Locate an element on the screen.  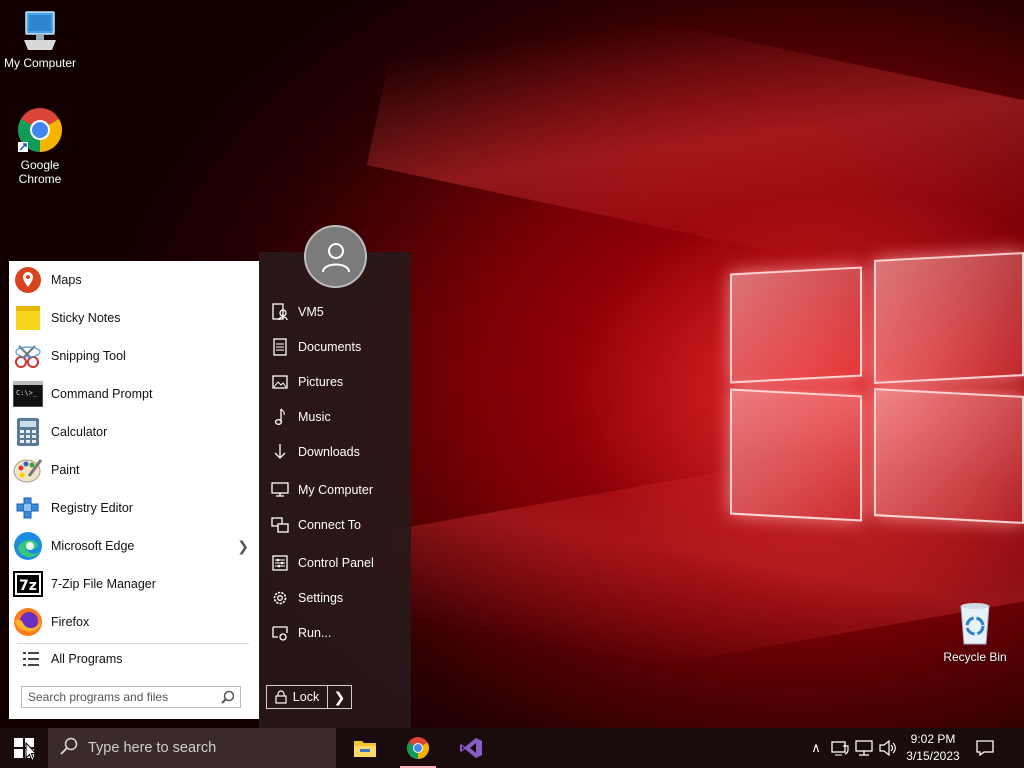
program-label: Registry Editor is located at coordinates (92, 508).